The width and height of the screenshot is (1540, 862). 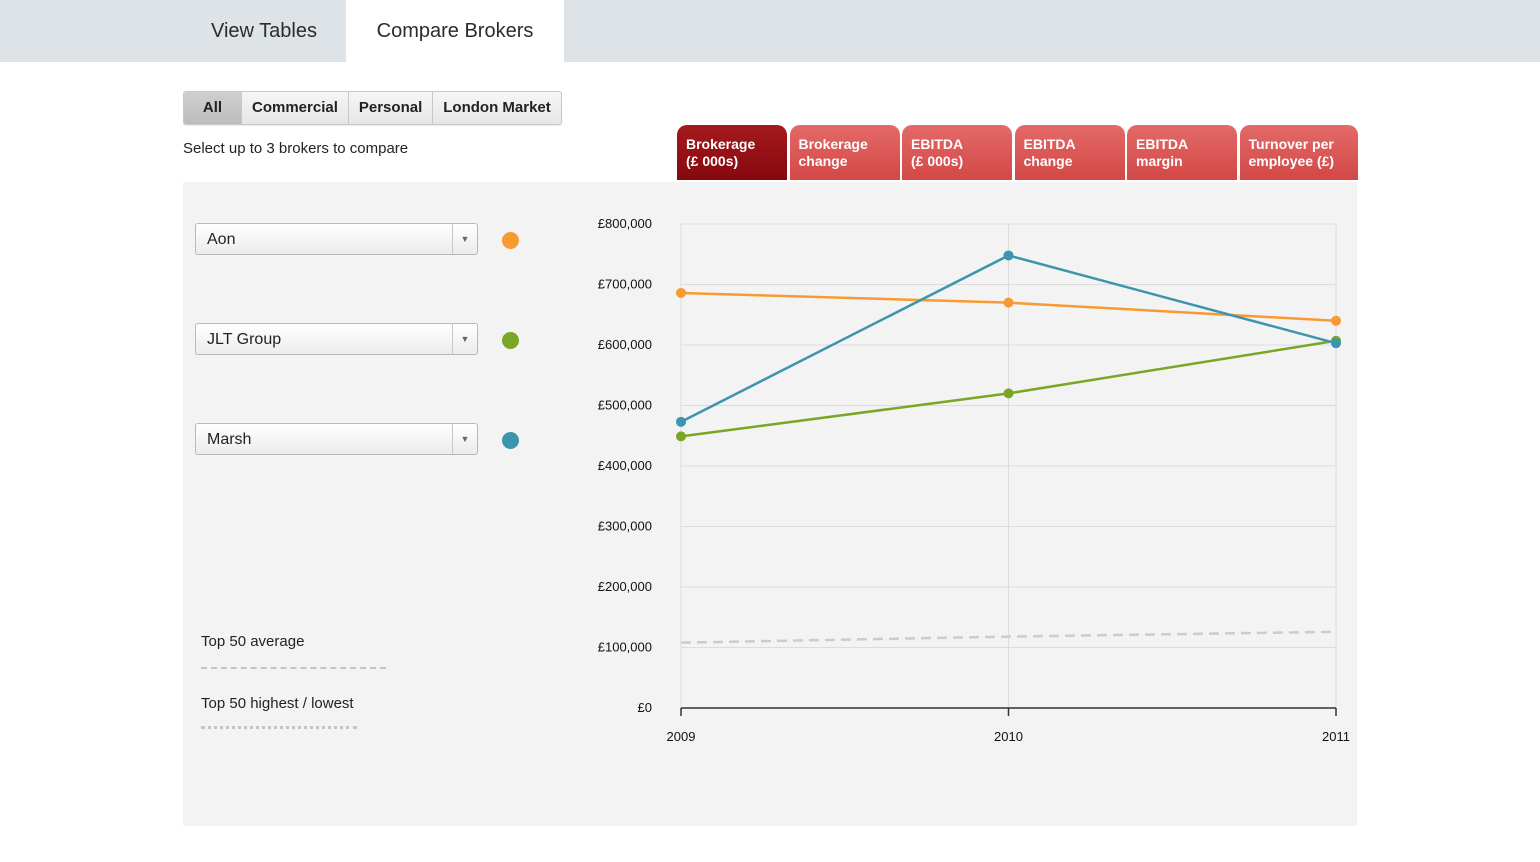 I want to click on y-tick-label: £200,000, so click(x=625, y=586).